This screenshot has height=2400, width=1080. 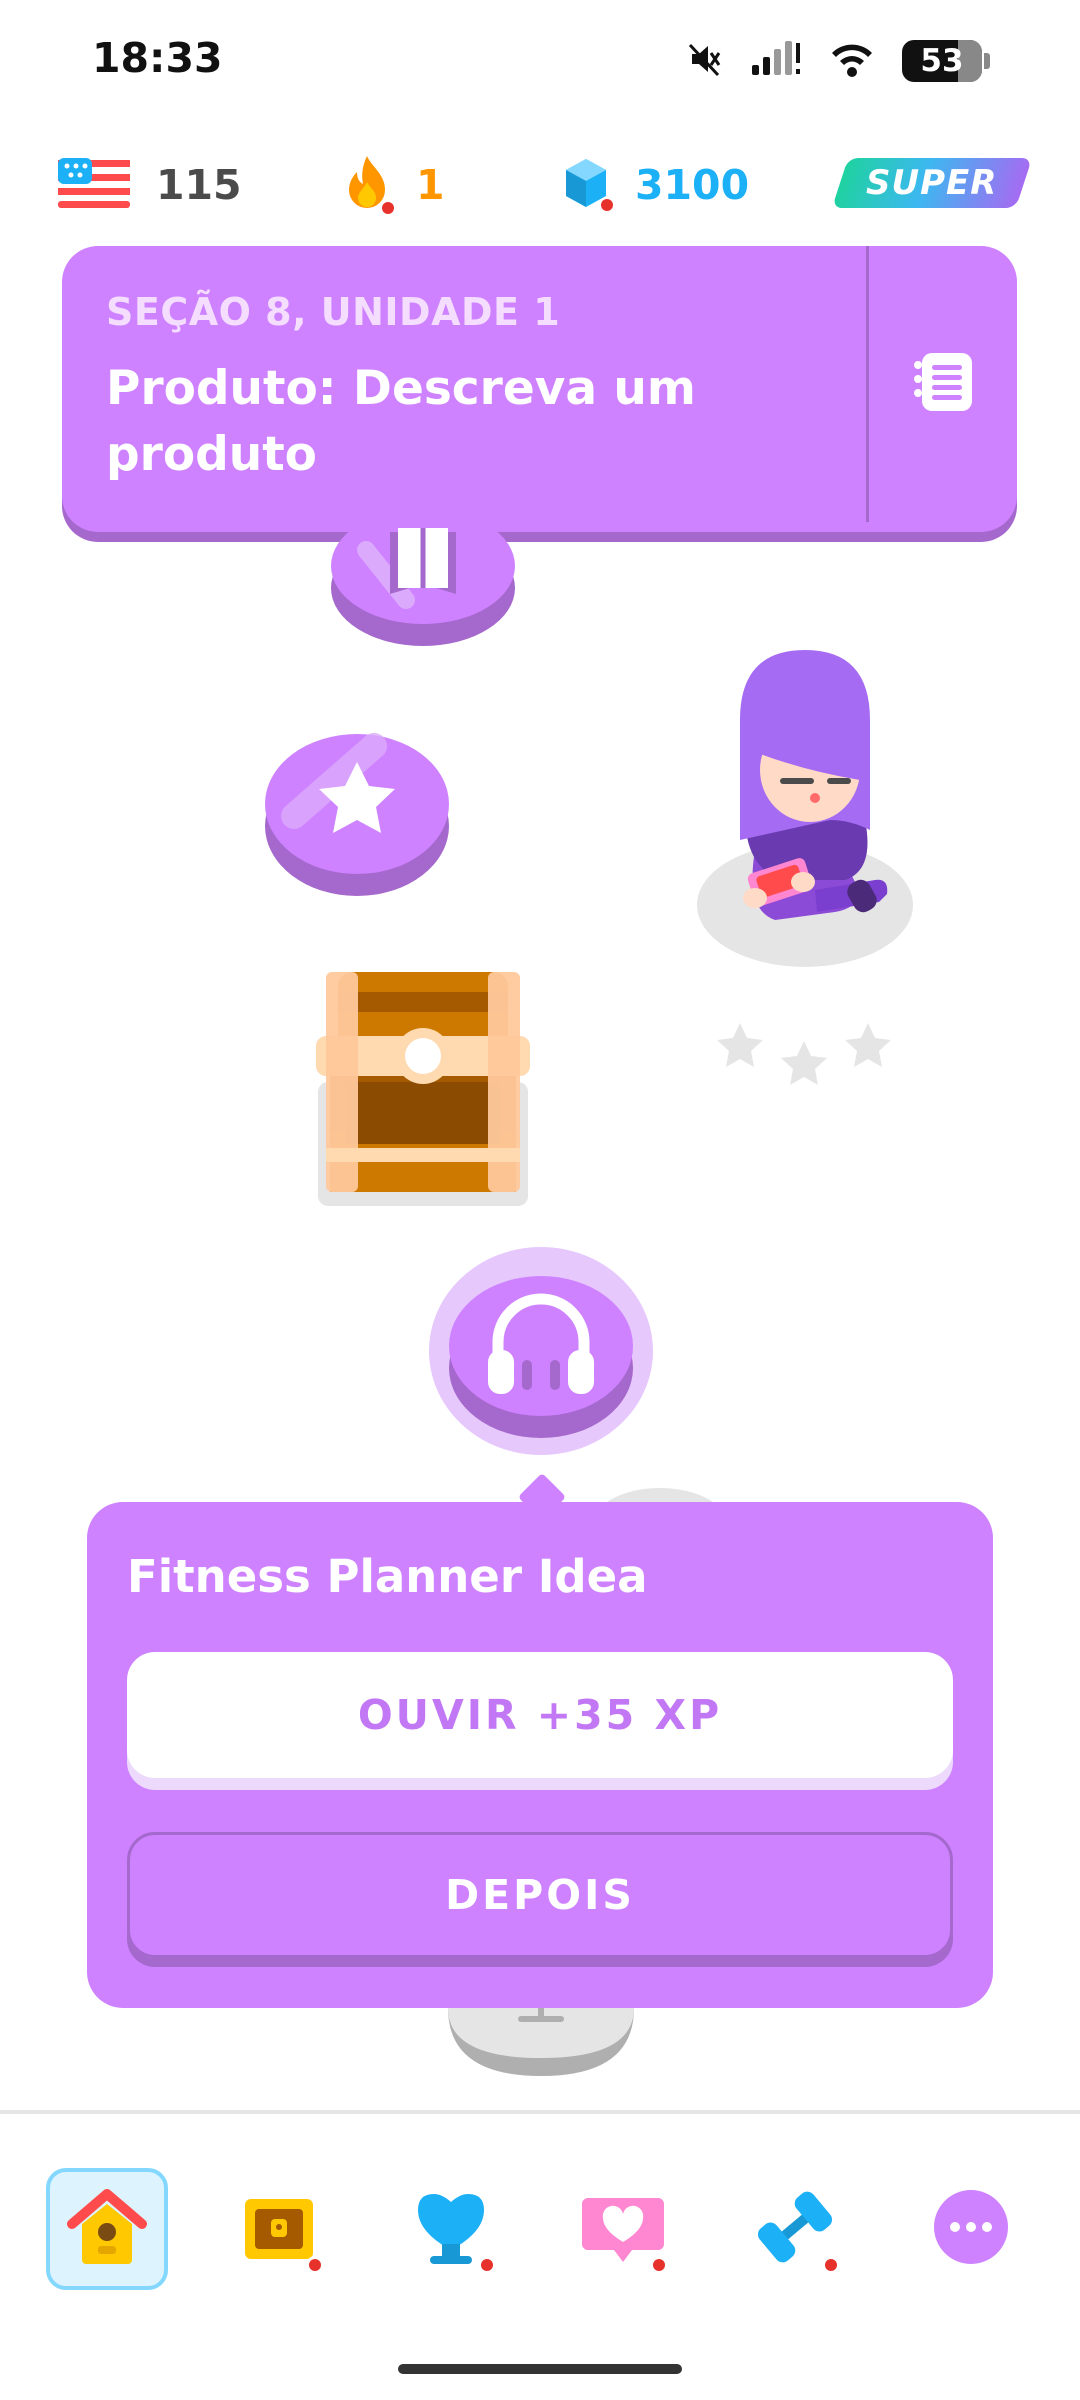 I want to click on nav-social, so click(x=623, y=2229).